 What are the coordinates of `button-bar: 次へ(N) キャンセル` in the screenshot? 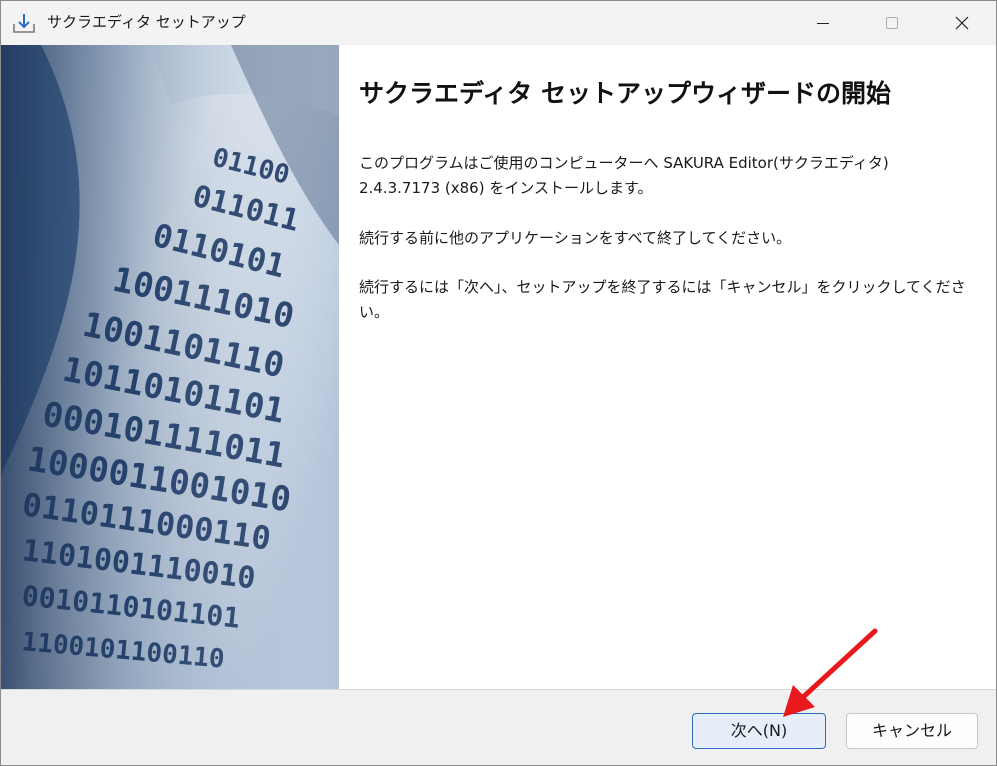 It's located at (498, 727).